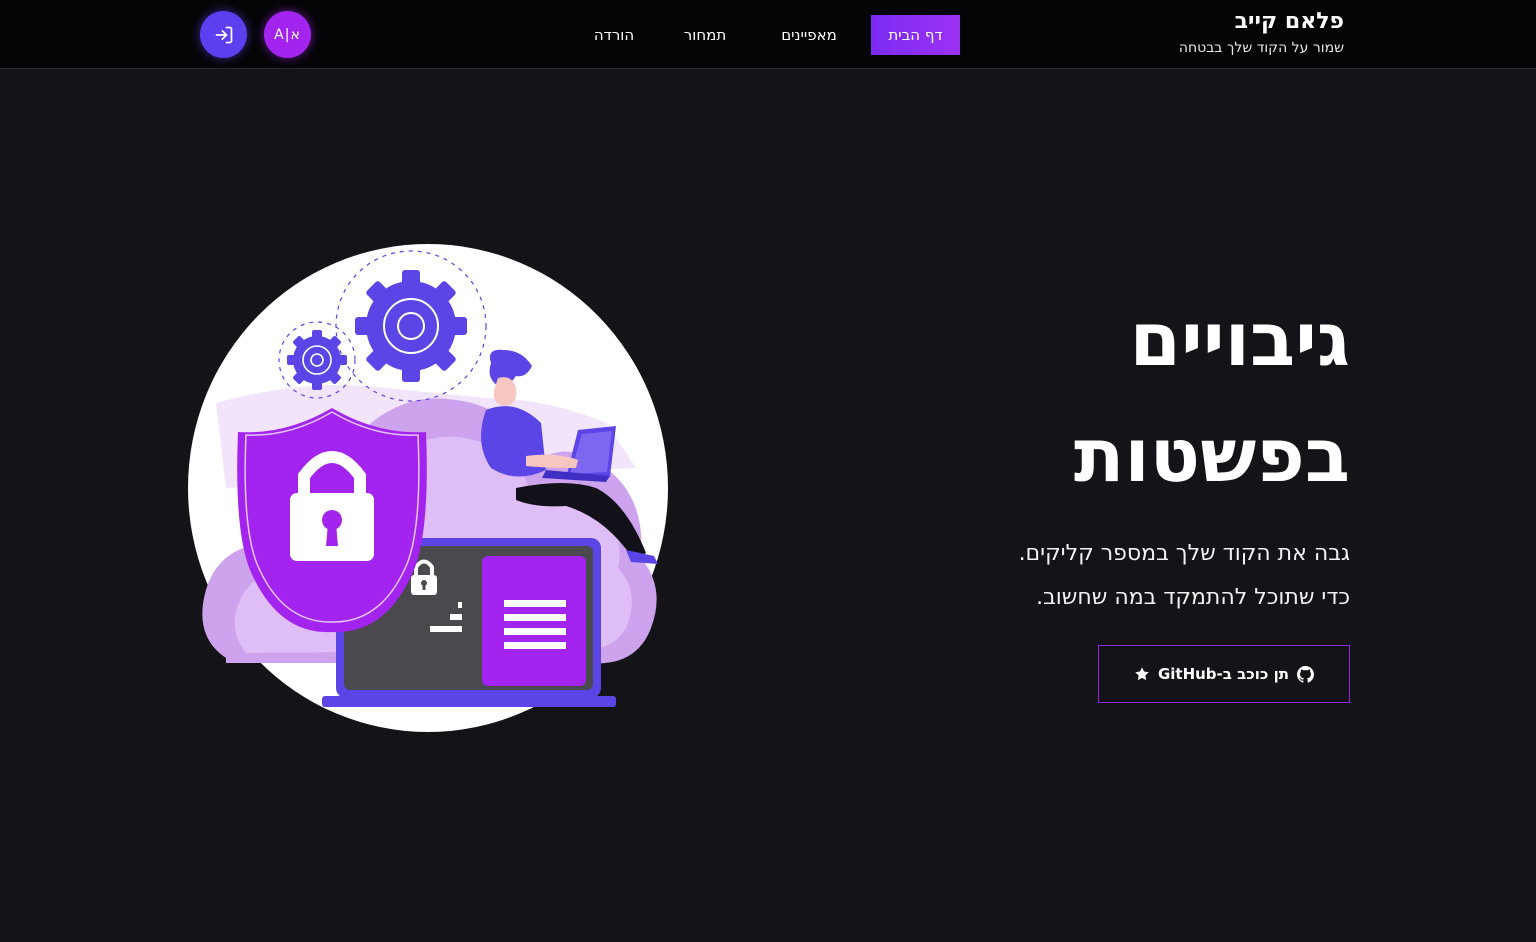 This screenshot has height=942, width=1536. I want to click on nav-download: הורדה, so click(614, 35).